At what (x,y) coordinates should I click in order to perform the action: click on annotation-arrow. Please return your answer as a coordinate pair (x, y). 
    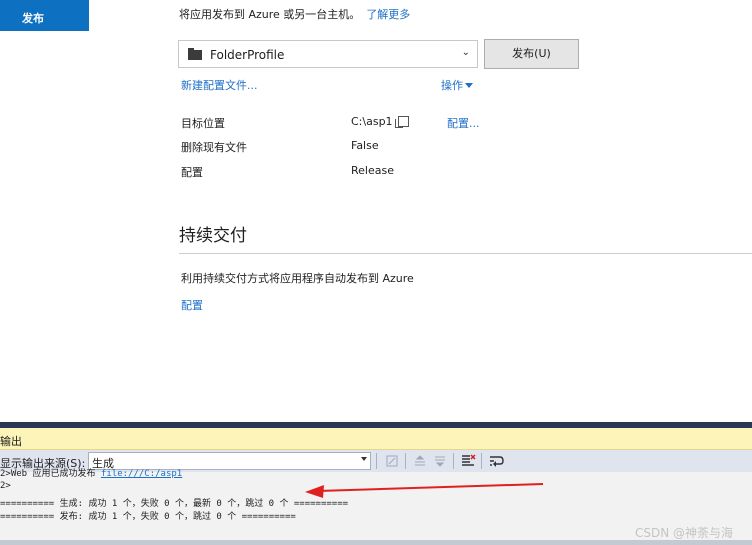
    Looking at the image, I should click on (424, 490).